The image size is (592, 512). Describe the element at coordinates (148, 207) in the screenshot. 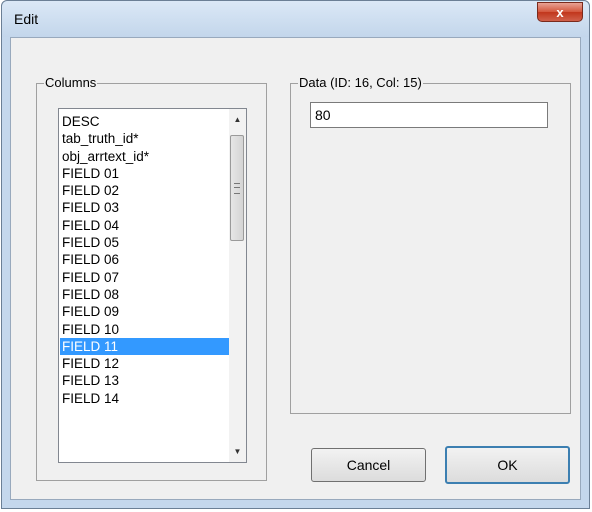

I see `list-item: FIELD 03` at that location.